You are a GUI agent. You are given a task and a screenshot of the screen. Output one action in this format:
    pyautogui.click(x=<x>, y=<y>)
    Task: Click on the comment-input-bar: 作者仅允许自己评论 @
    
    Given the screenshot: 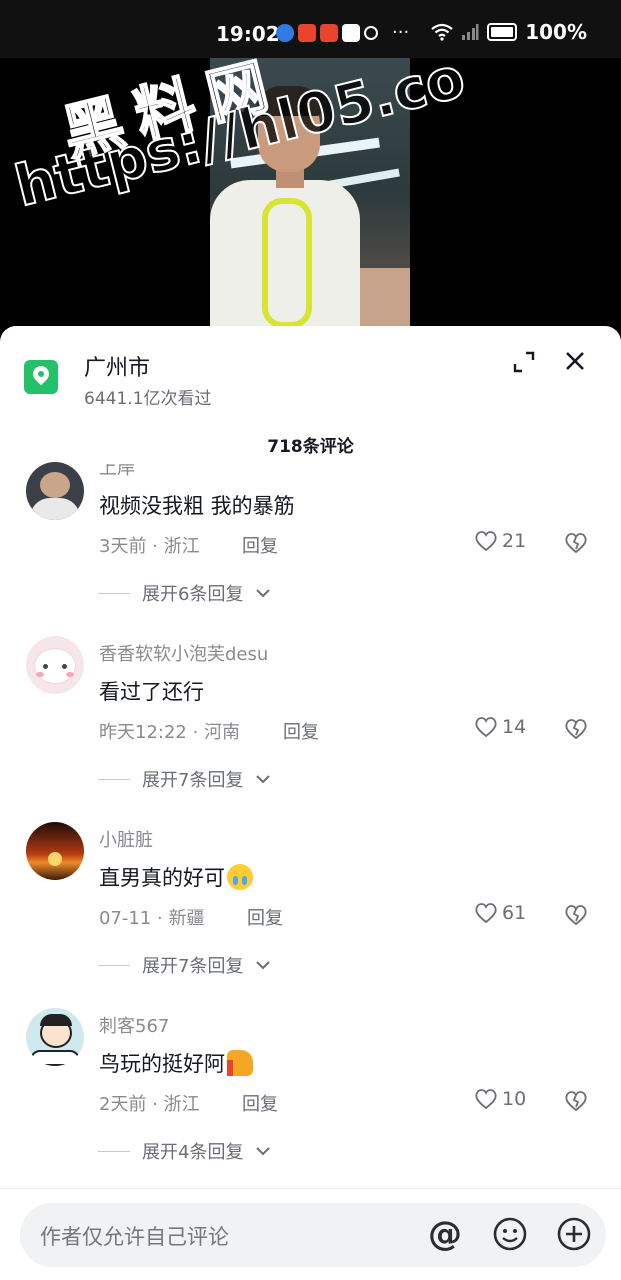 What is the action you would take?
    pyautogui.click(x=310, y=1234)
    